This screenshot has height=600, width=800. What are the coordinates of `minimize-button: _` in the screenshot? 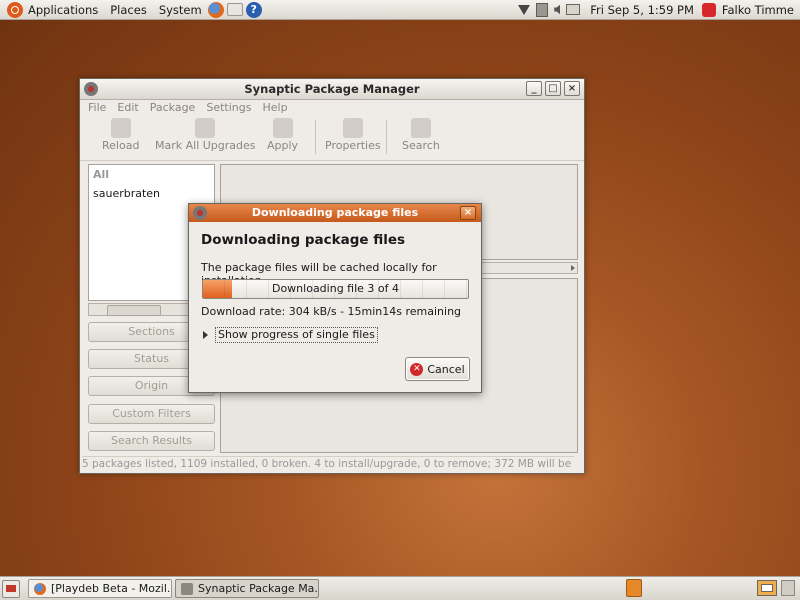 It's located at (534, 88).